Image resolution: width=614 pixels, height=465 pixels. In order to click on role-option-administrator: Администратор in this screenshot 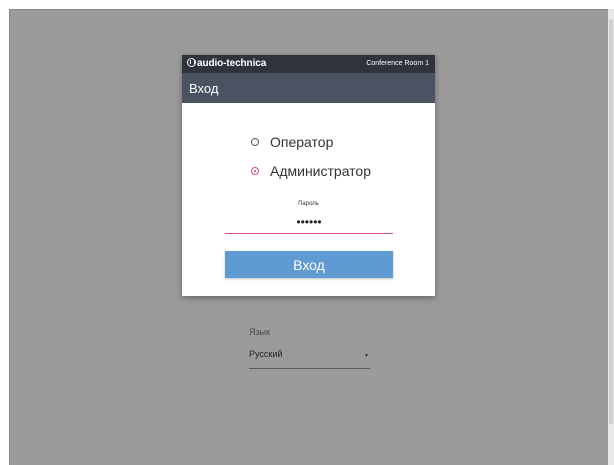, I will do `click(311, 171)`.